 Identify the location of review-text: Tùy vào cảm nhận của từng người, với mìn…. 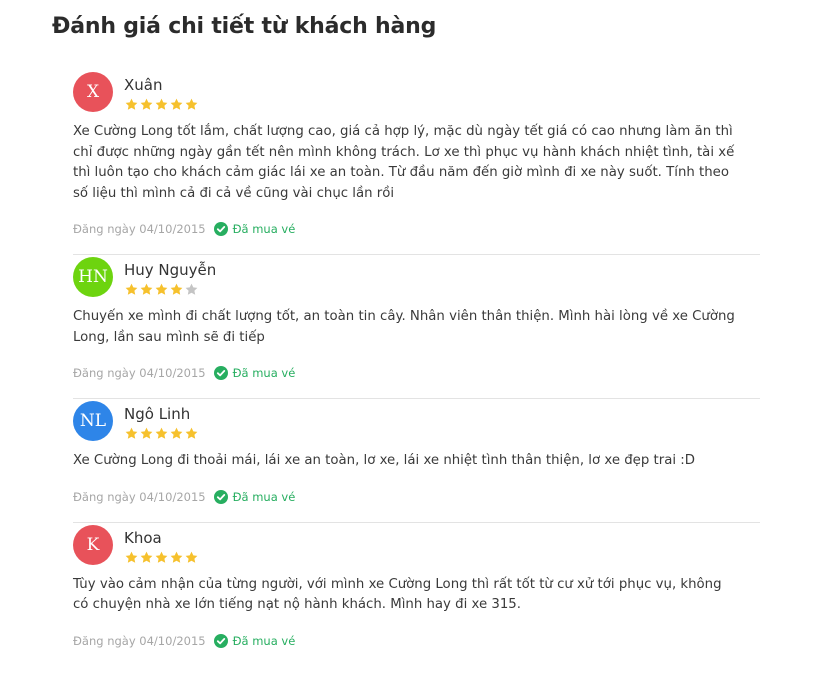
(397, 594).